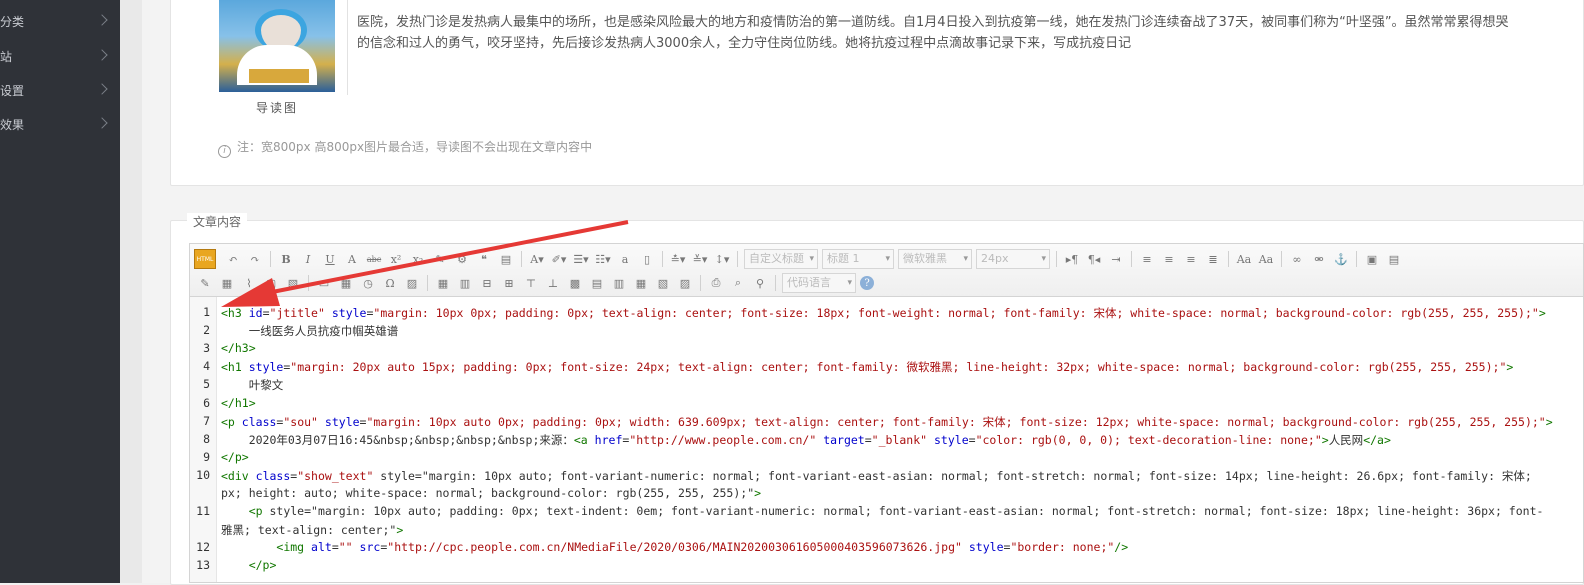 This screenshot has height=585, width=1584. What do you see at coordinates (597, 283) in the screenshot?
I see `merge-right-icon: ▤` at bounding box center [597, 283].